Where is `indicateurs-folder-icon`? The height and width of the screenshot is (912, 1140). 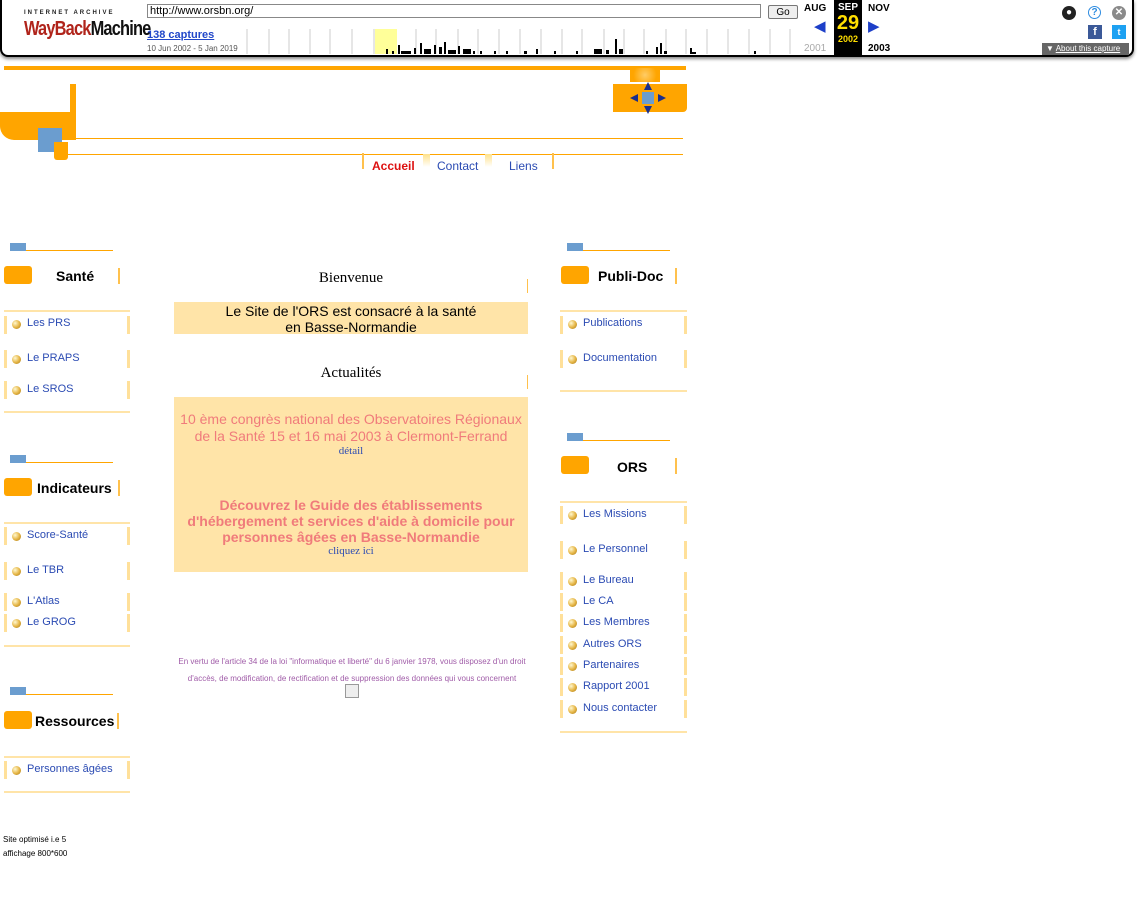
indicateurs-folder-icon is located at coordinates (18, 487).